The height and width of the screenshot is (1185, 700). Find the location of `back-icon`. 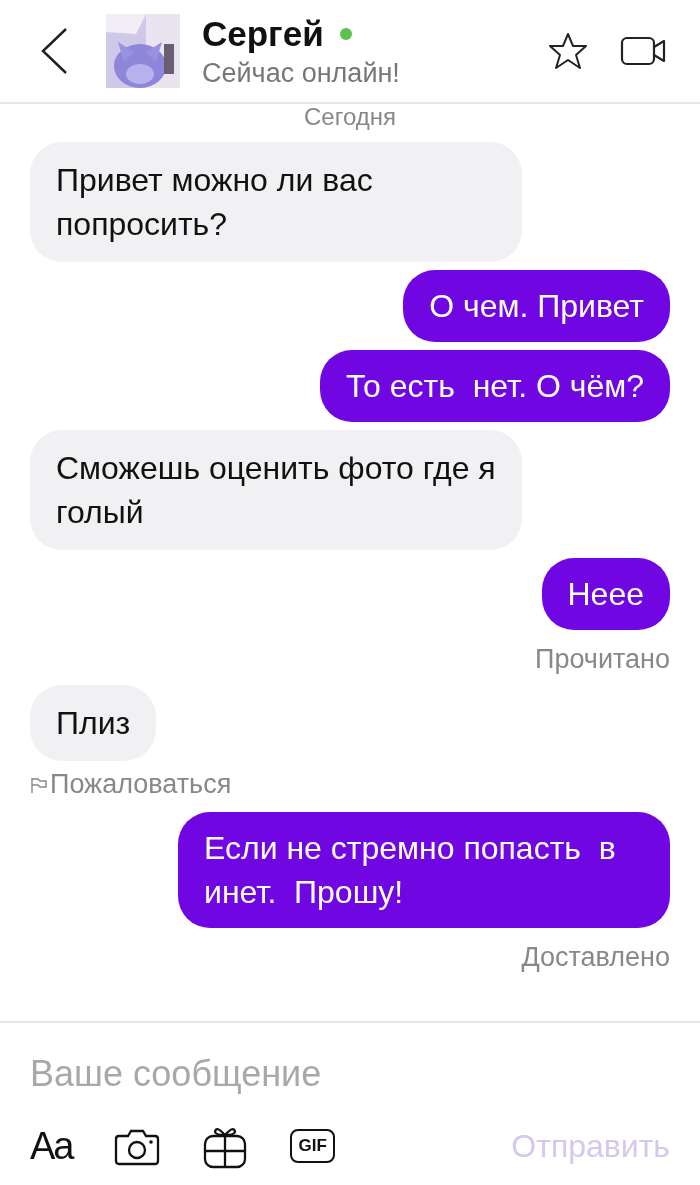

back-icon is located at coordinates (54, 51).